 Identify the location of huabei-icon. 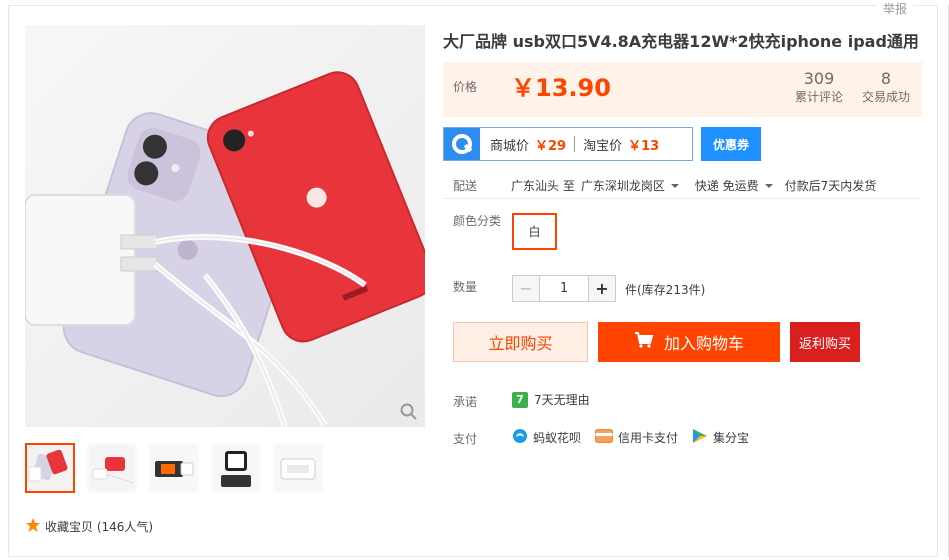
(520, 437).